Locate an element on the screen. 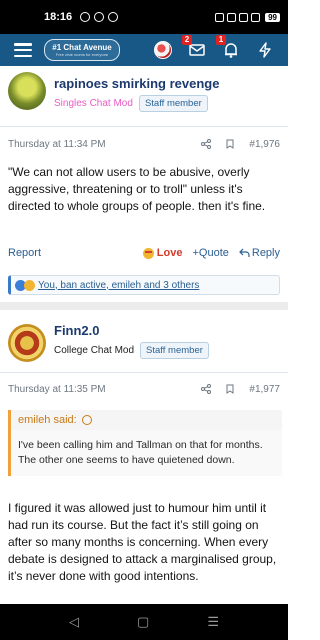 This screenshot has width=320, height=640. post-author-row: Finn2.0 College Chat Mod Staff member is located at coordinates (144, 341).